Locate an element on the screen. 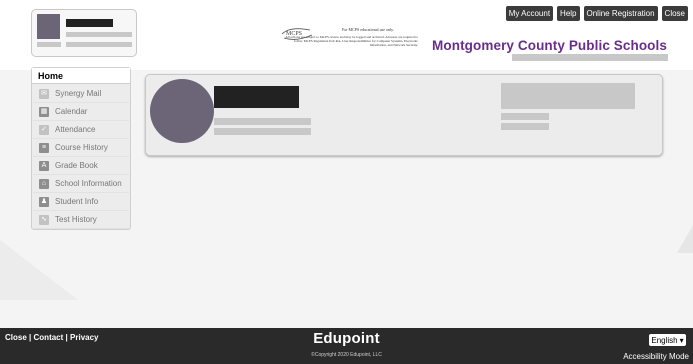 The image size is (693, 364). district-name: Montgomery County Public Schools is located at coordinates (549, 45).